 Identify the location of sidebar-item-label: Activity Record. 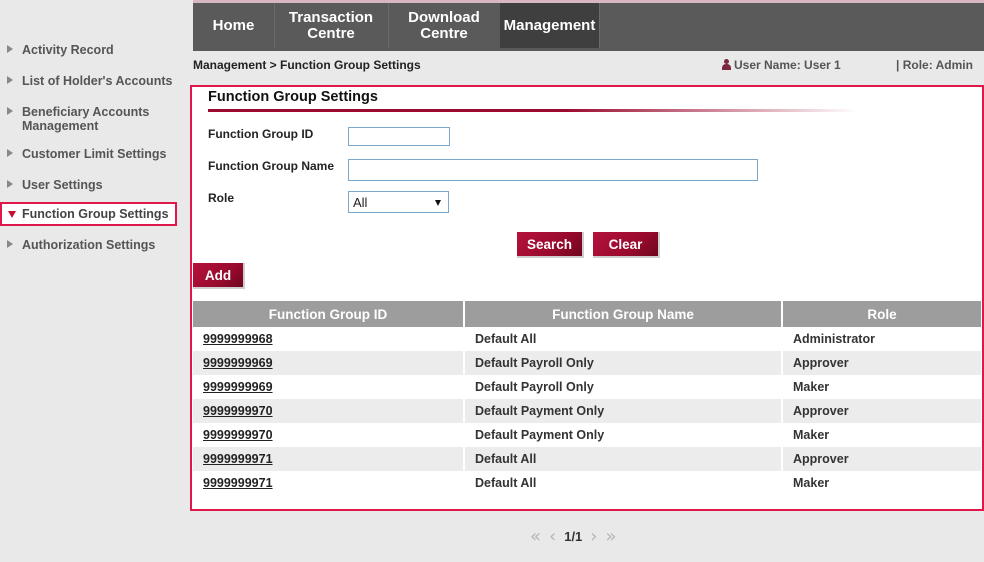
(68, 50).